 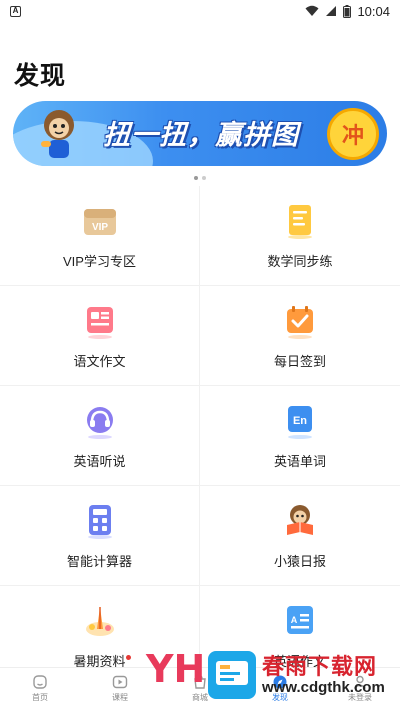 I want to click on feature-daily-checkin: 每日签到, so click(x=300, y=336).